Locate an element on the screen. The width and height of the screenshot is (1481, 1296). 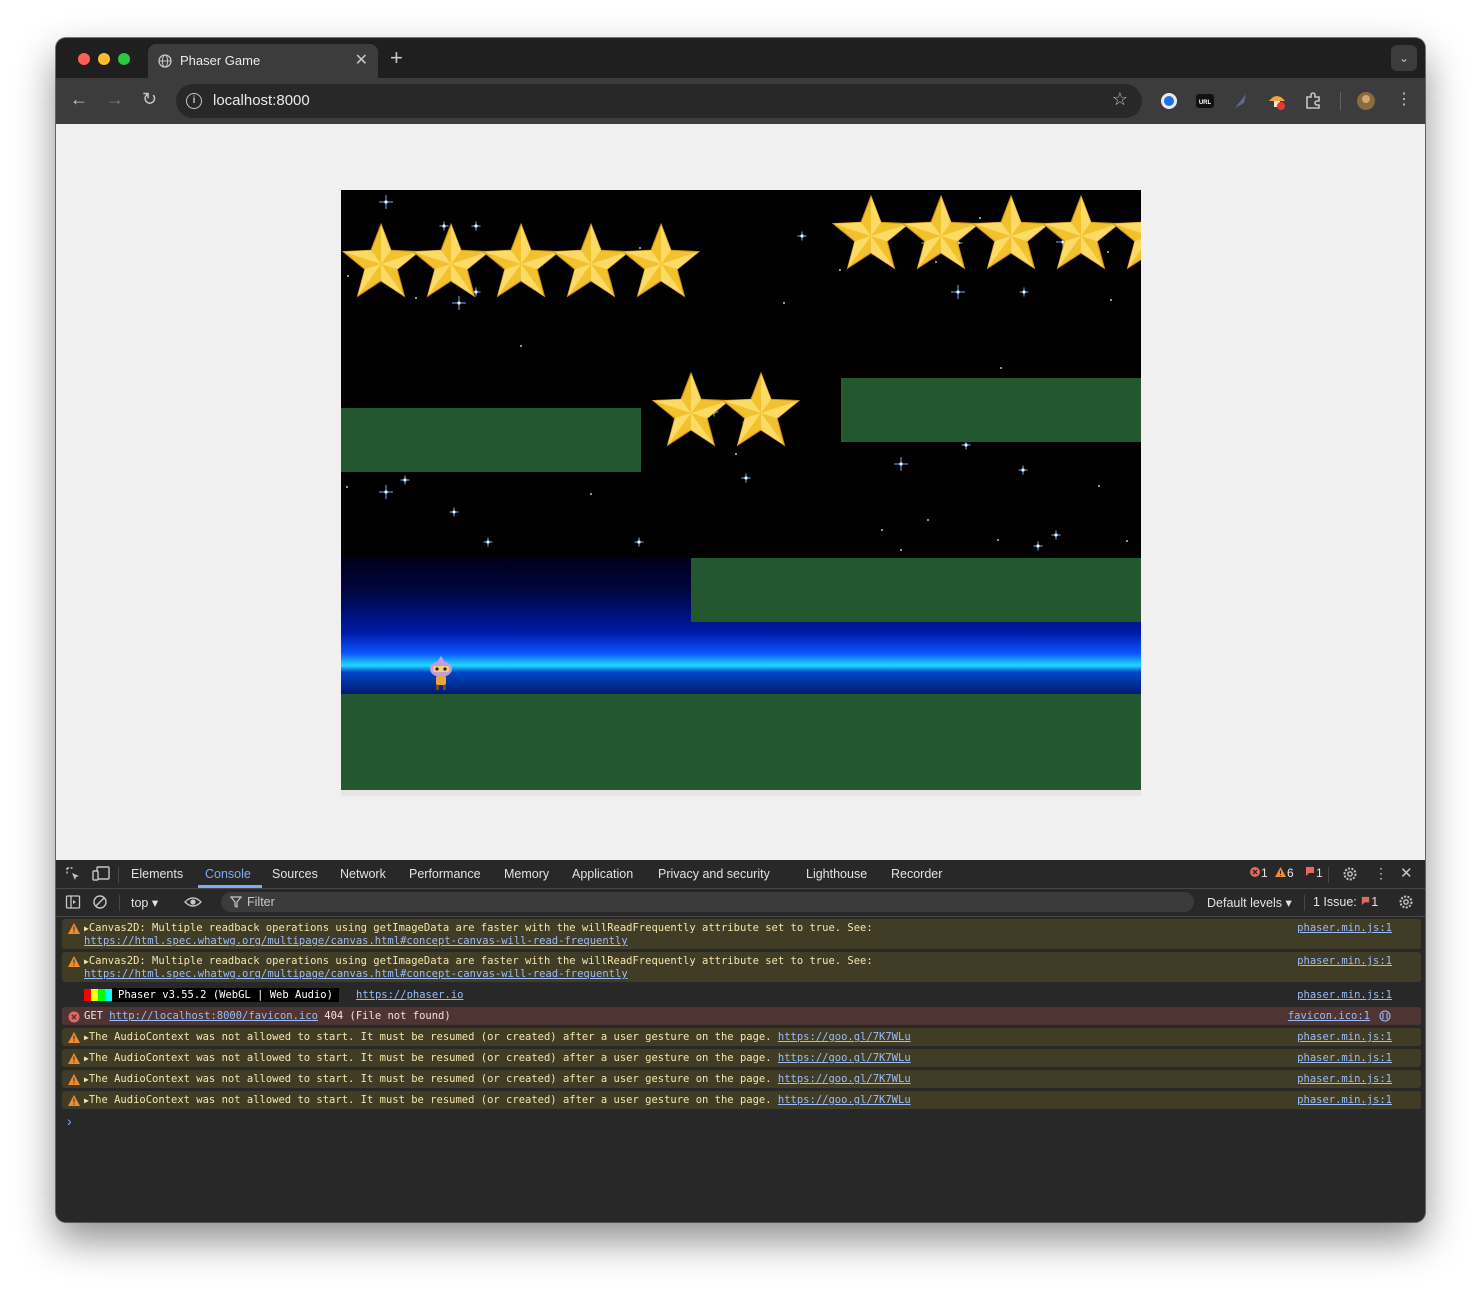
issues-link: 1 Issue: 1 is located at coordinates (1345, 902).